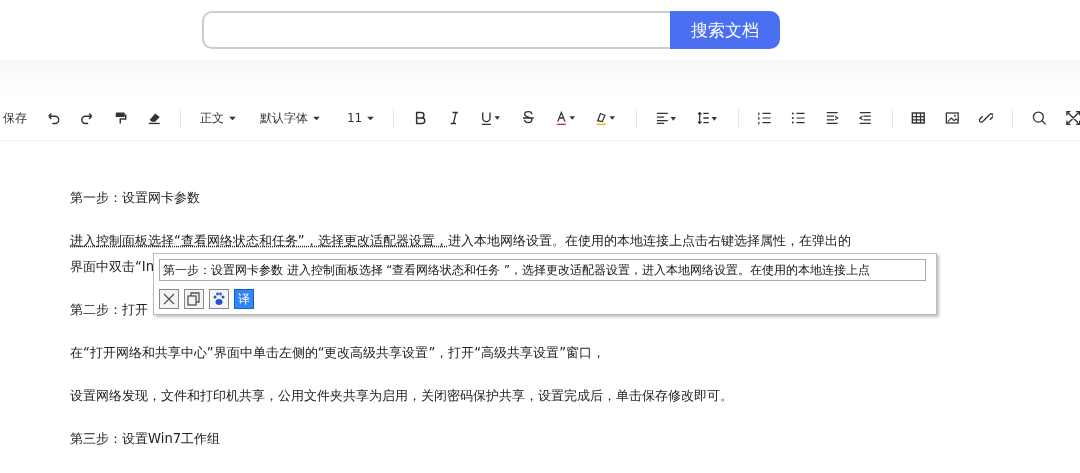 The image size is (1080, 473). What do you see at coordinates (135, 198) in the screenshot?
I see `paragraph: 第一步：设置网卡参数` at bounding box center [135, 198].